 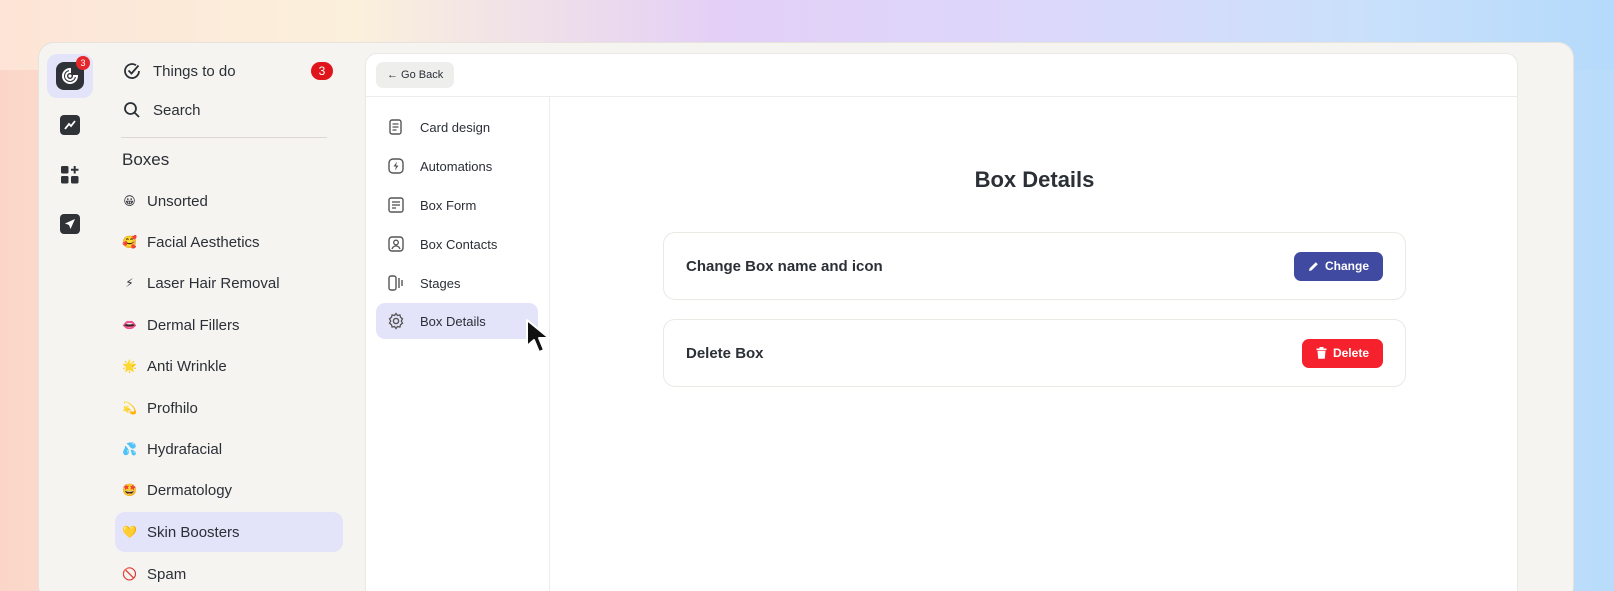 What do you see at coordinates (1034, 179) in the screenshot?
I see `page-title: Box Details` at bounding box center [1034, 179].